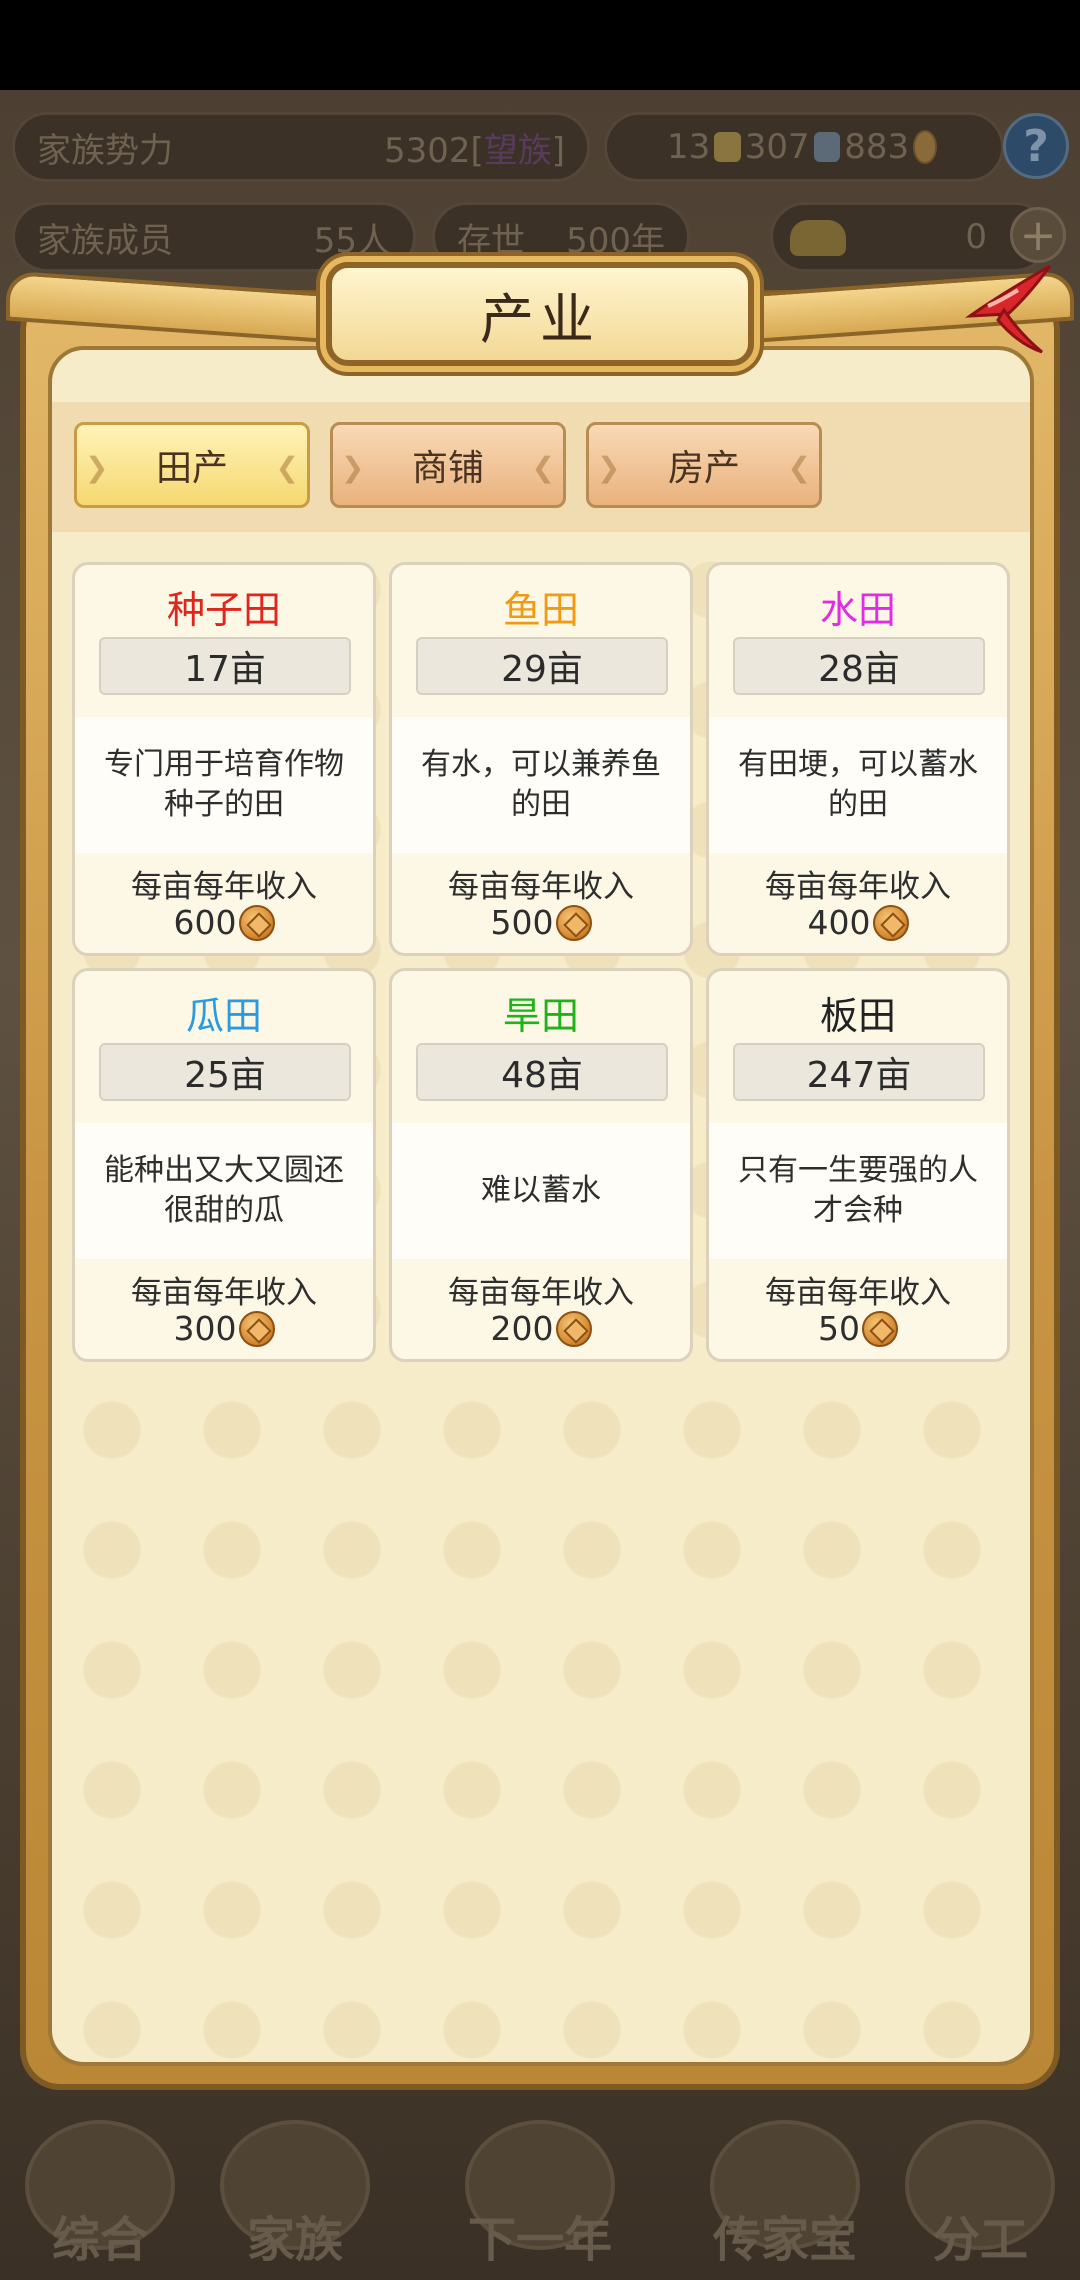 The image size is (1080, 2280). What do you see at coordinates (540, 1016) in the screenshot?
I see `field-name: 旱田` at bounding box center [540, 1016].